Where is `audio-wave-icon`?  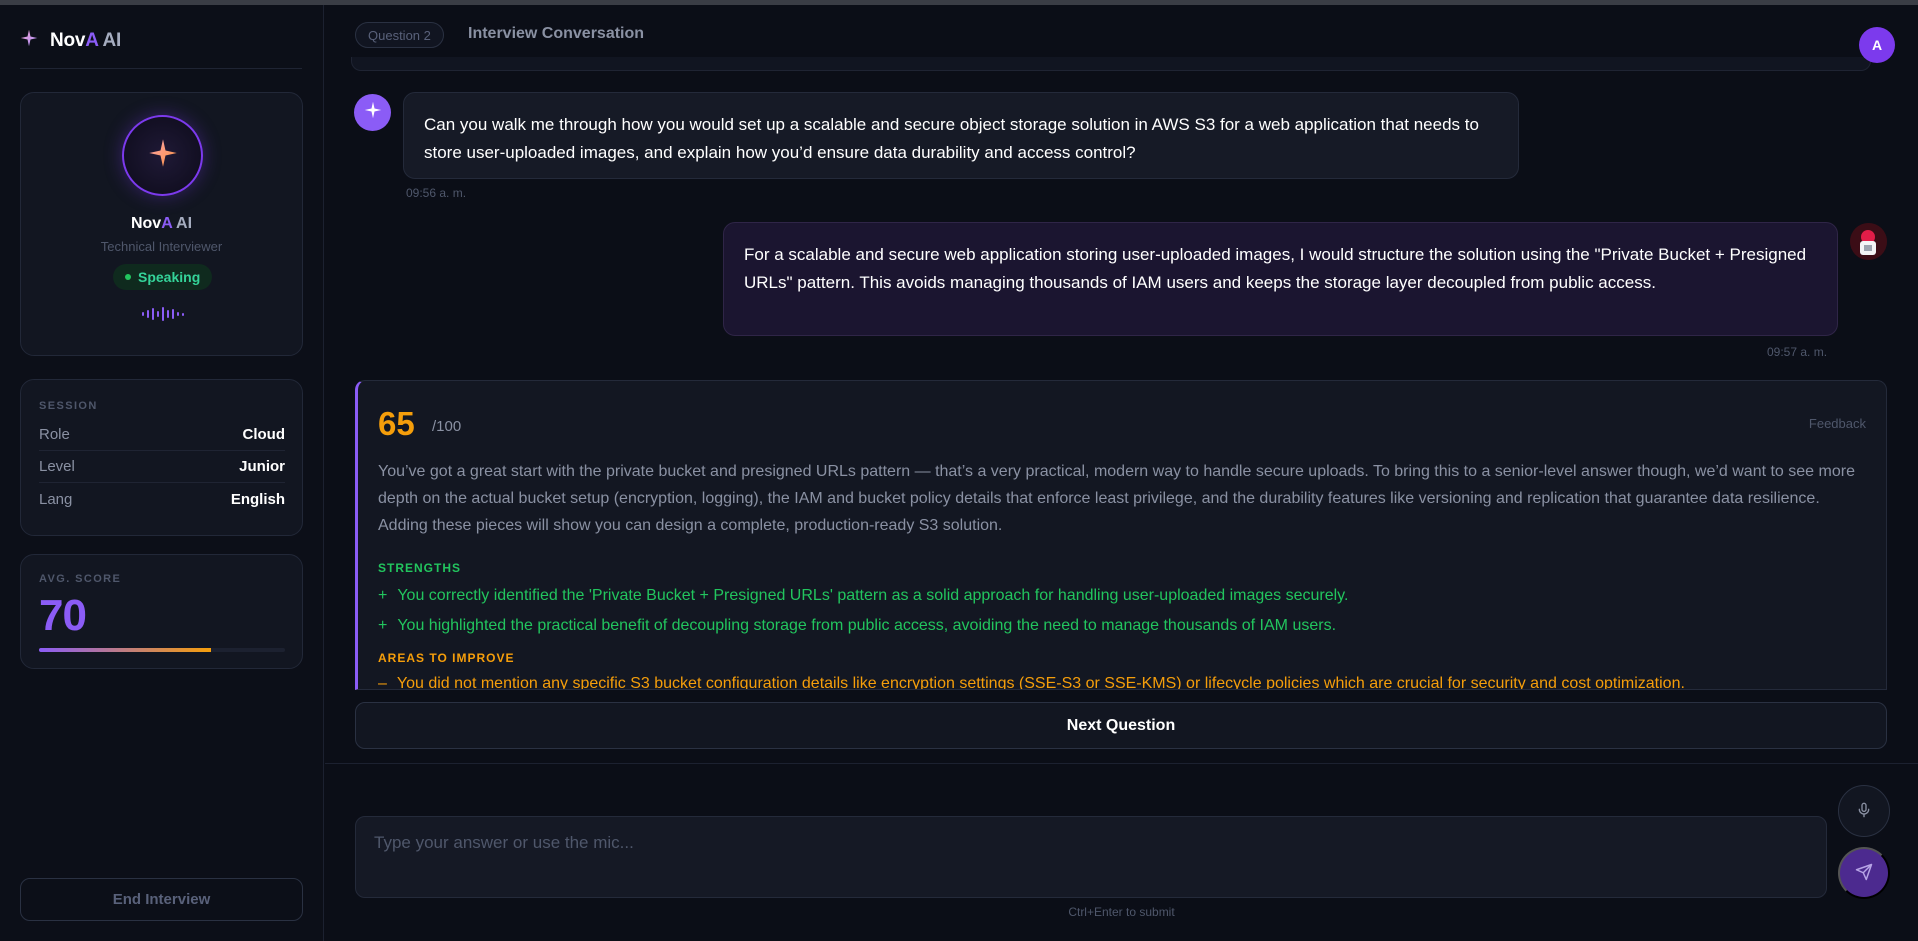
audio-wave-icon is located at coordinates (163, 314).